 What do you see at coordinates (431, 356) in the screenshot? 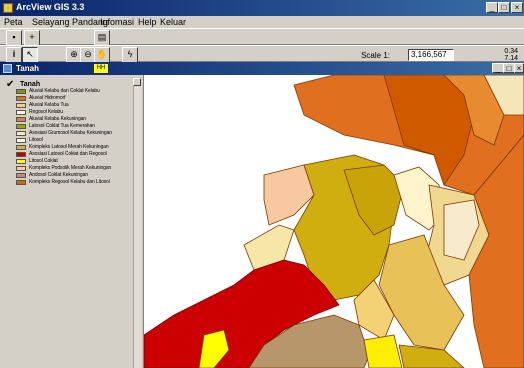
I see `map-region-latosol-south` at bounding box center [431, 356].